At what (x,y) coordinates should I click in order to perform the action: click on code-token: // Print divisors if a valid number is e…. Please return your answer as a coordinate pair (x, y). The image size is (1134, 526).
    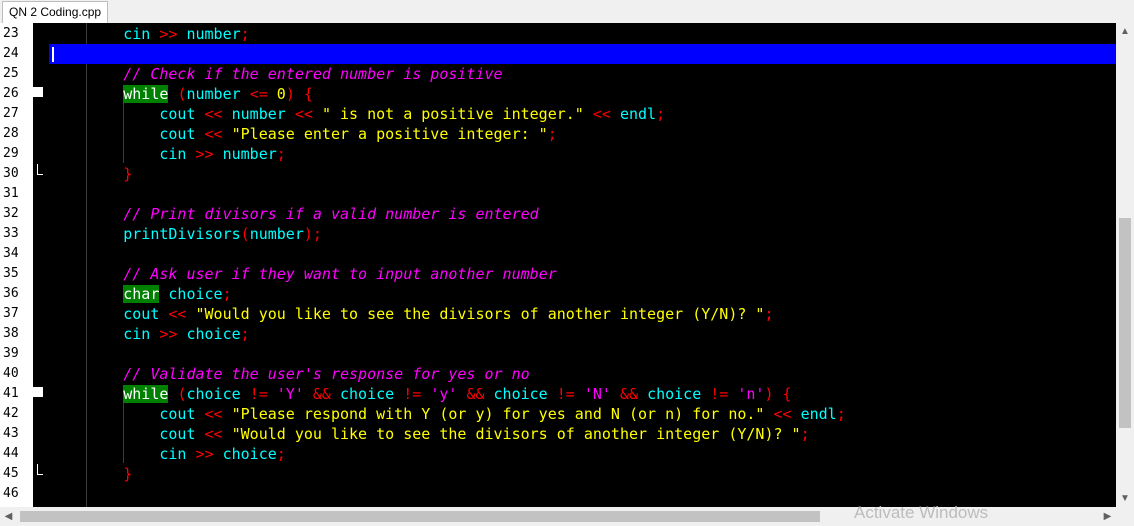
    Looking at the image, I should click on (331, 214).